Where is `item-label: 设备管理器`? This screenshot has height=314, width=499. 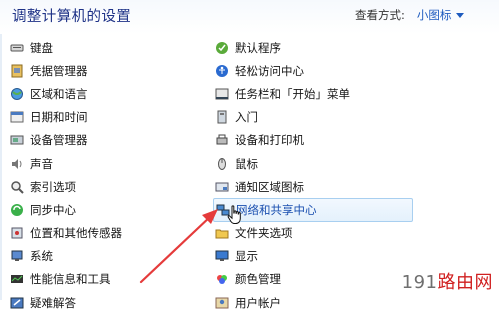 item-label: 设备管理器 is located at coordinates (59, 140).